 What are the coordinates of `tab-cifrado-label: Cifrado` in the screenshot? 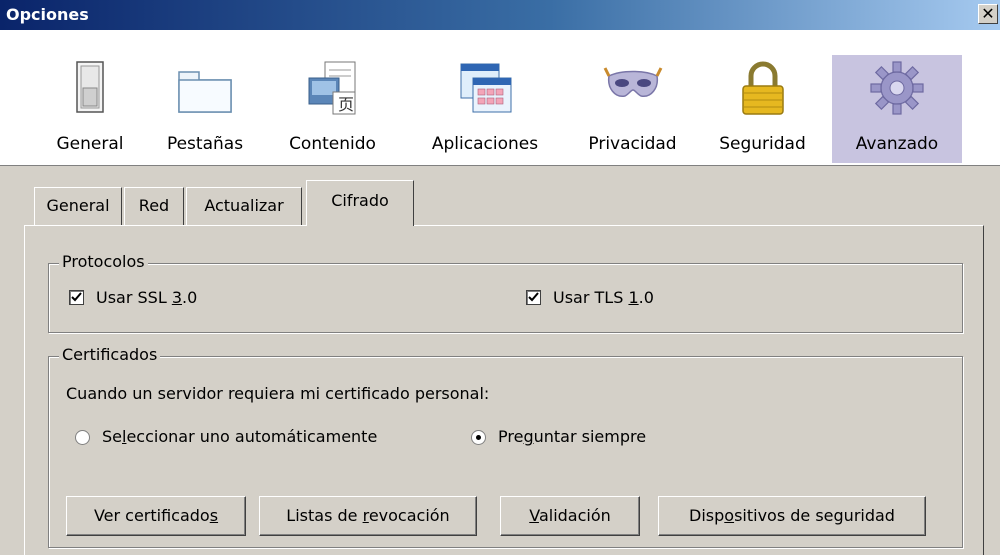 It's located at (360, 200).